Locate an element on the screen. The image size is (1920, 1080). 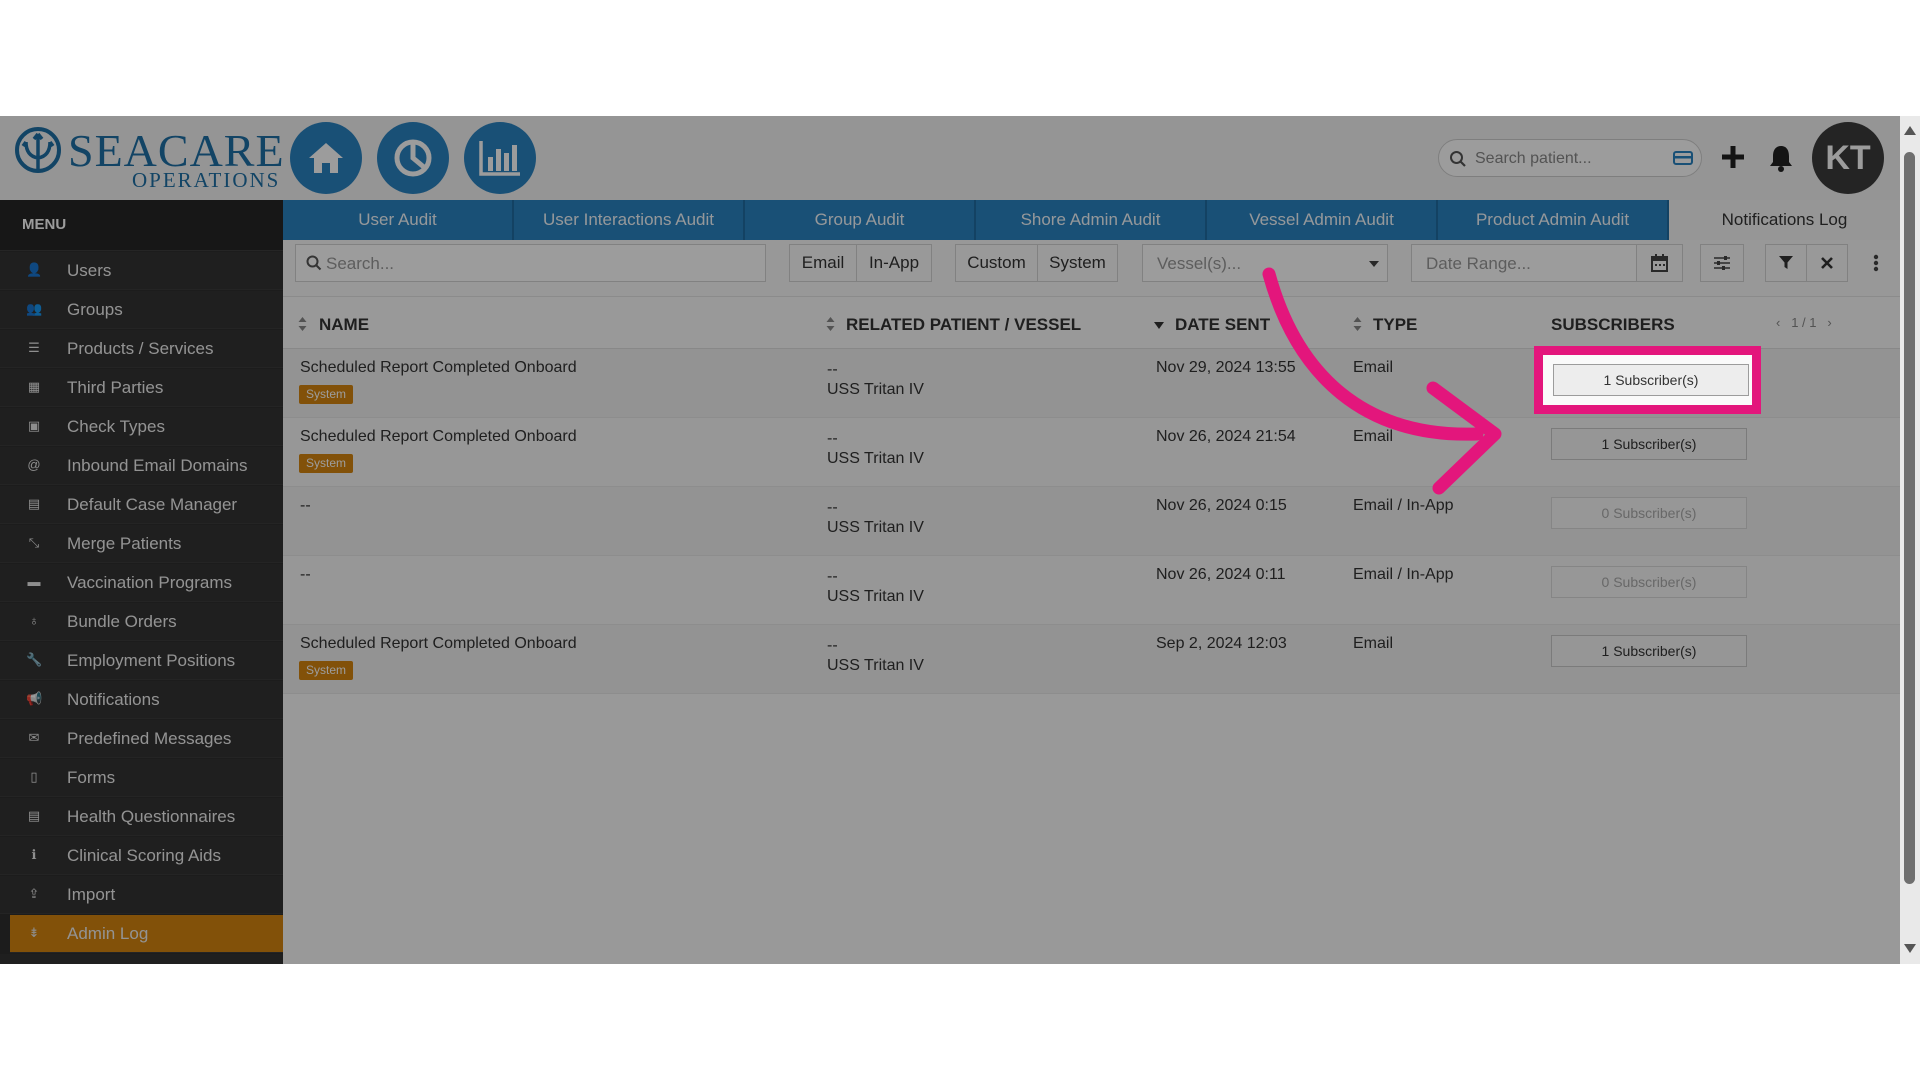
vertical-scrollbar is located at coordinates (1910, 540).